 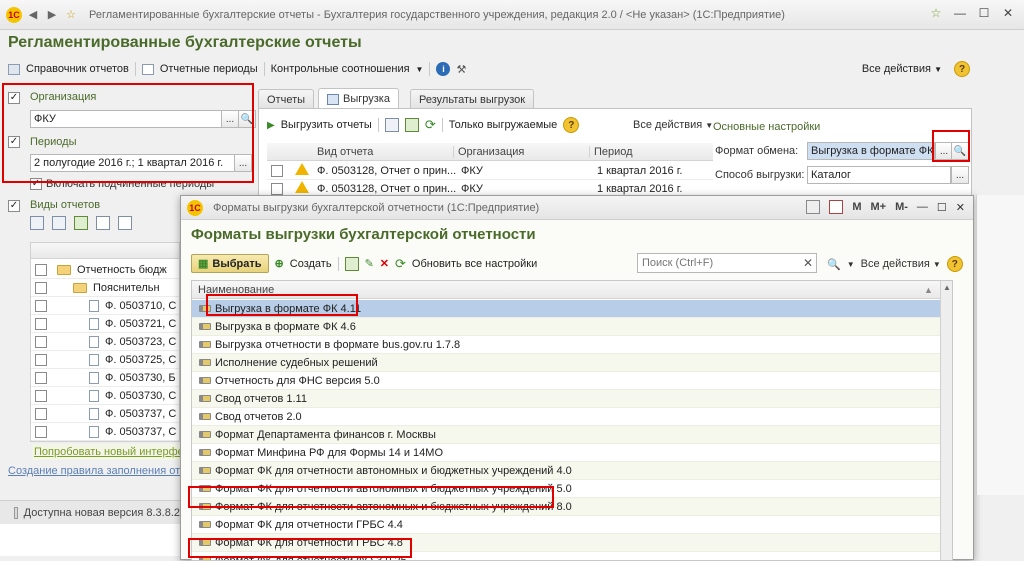 What do you see at coordinates (461, 69) in the screenshot?
I see `wrench-icon: ⚒` at bounding box center [461, 69].